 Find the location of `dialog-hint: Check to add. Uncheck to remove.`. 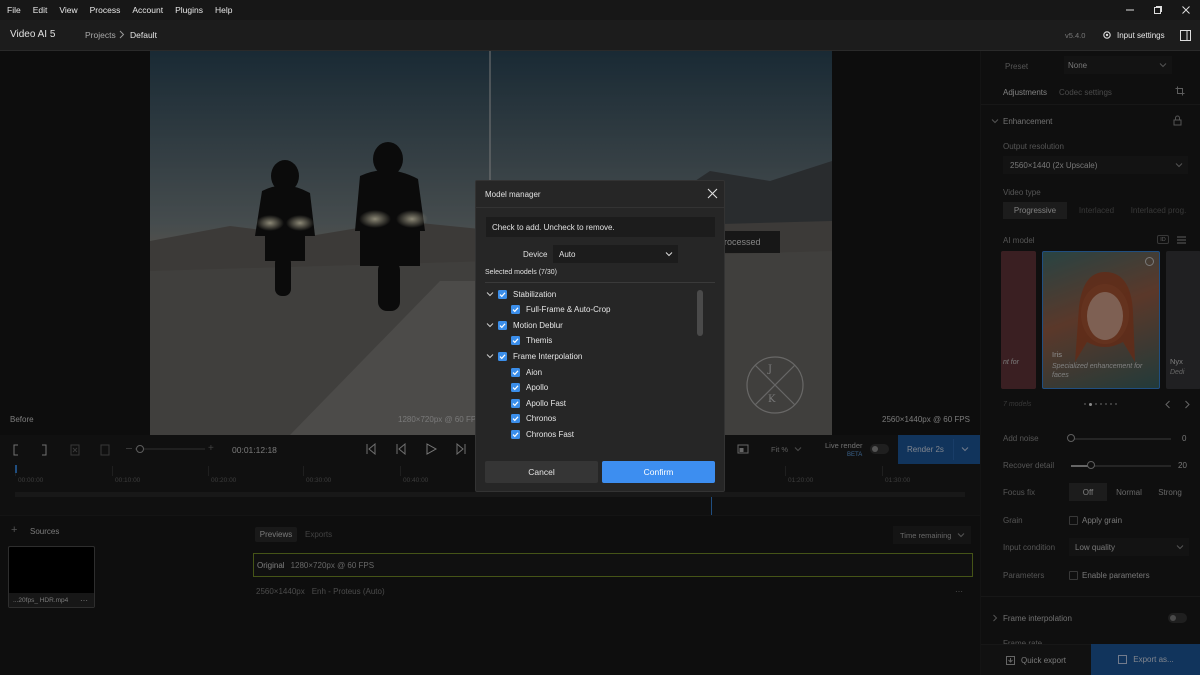

dialog-hint: Check to add. Uncheck to remove. is located at coordinates (553, 227).